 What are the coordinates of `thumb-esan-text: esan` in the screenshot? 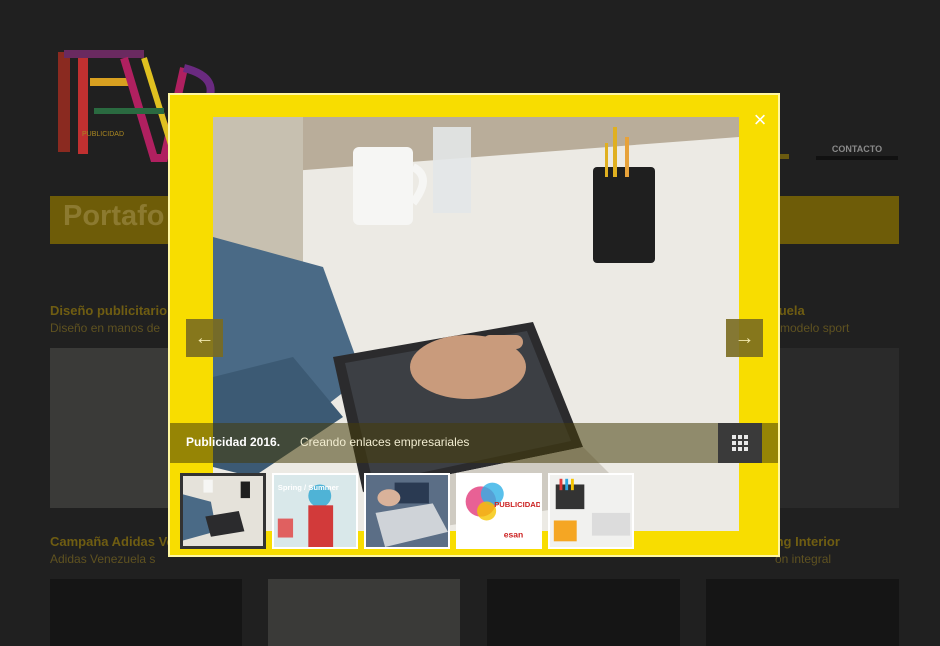 It's located at (514, 535).